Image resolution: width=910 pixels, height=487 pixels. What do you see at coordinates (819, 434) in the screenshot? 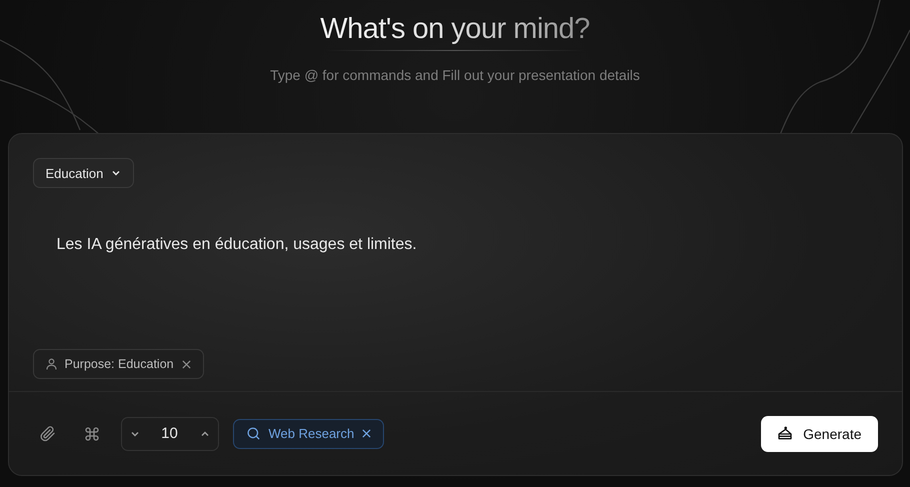
I see `generate-button: Generate` at bounding box center [819, 434].